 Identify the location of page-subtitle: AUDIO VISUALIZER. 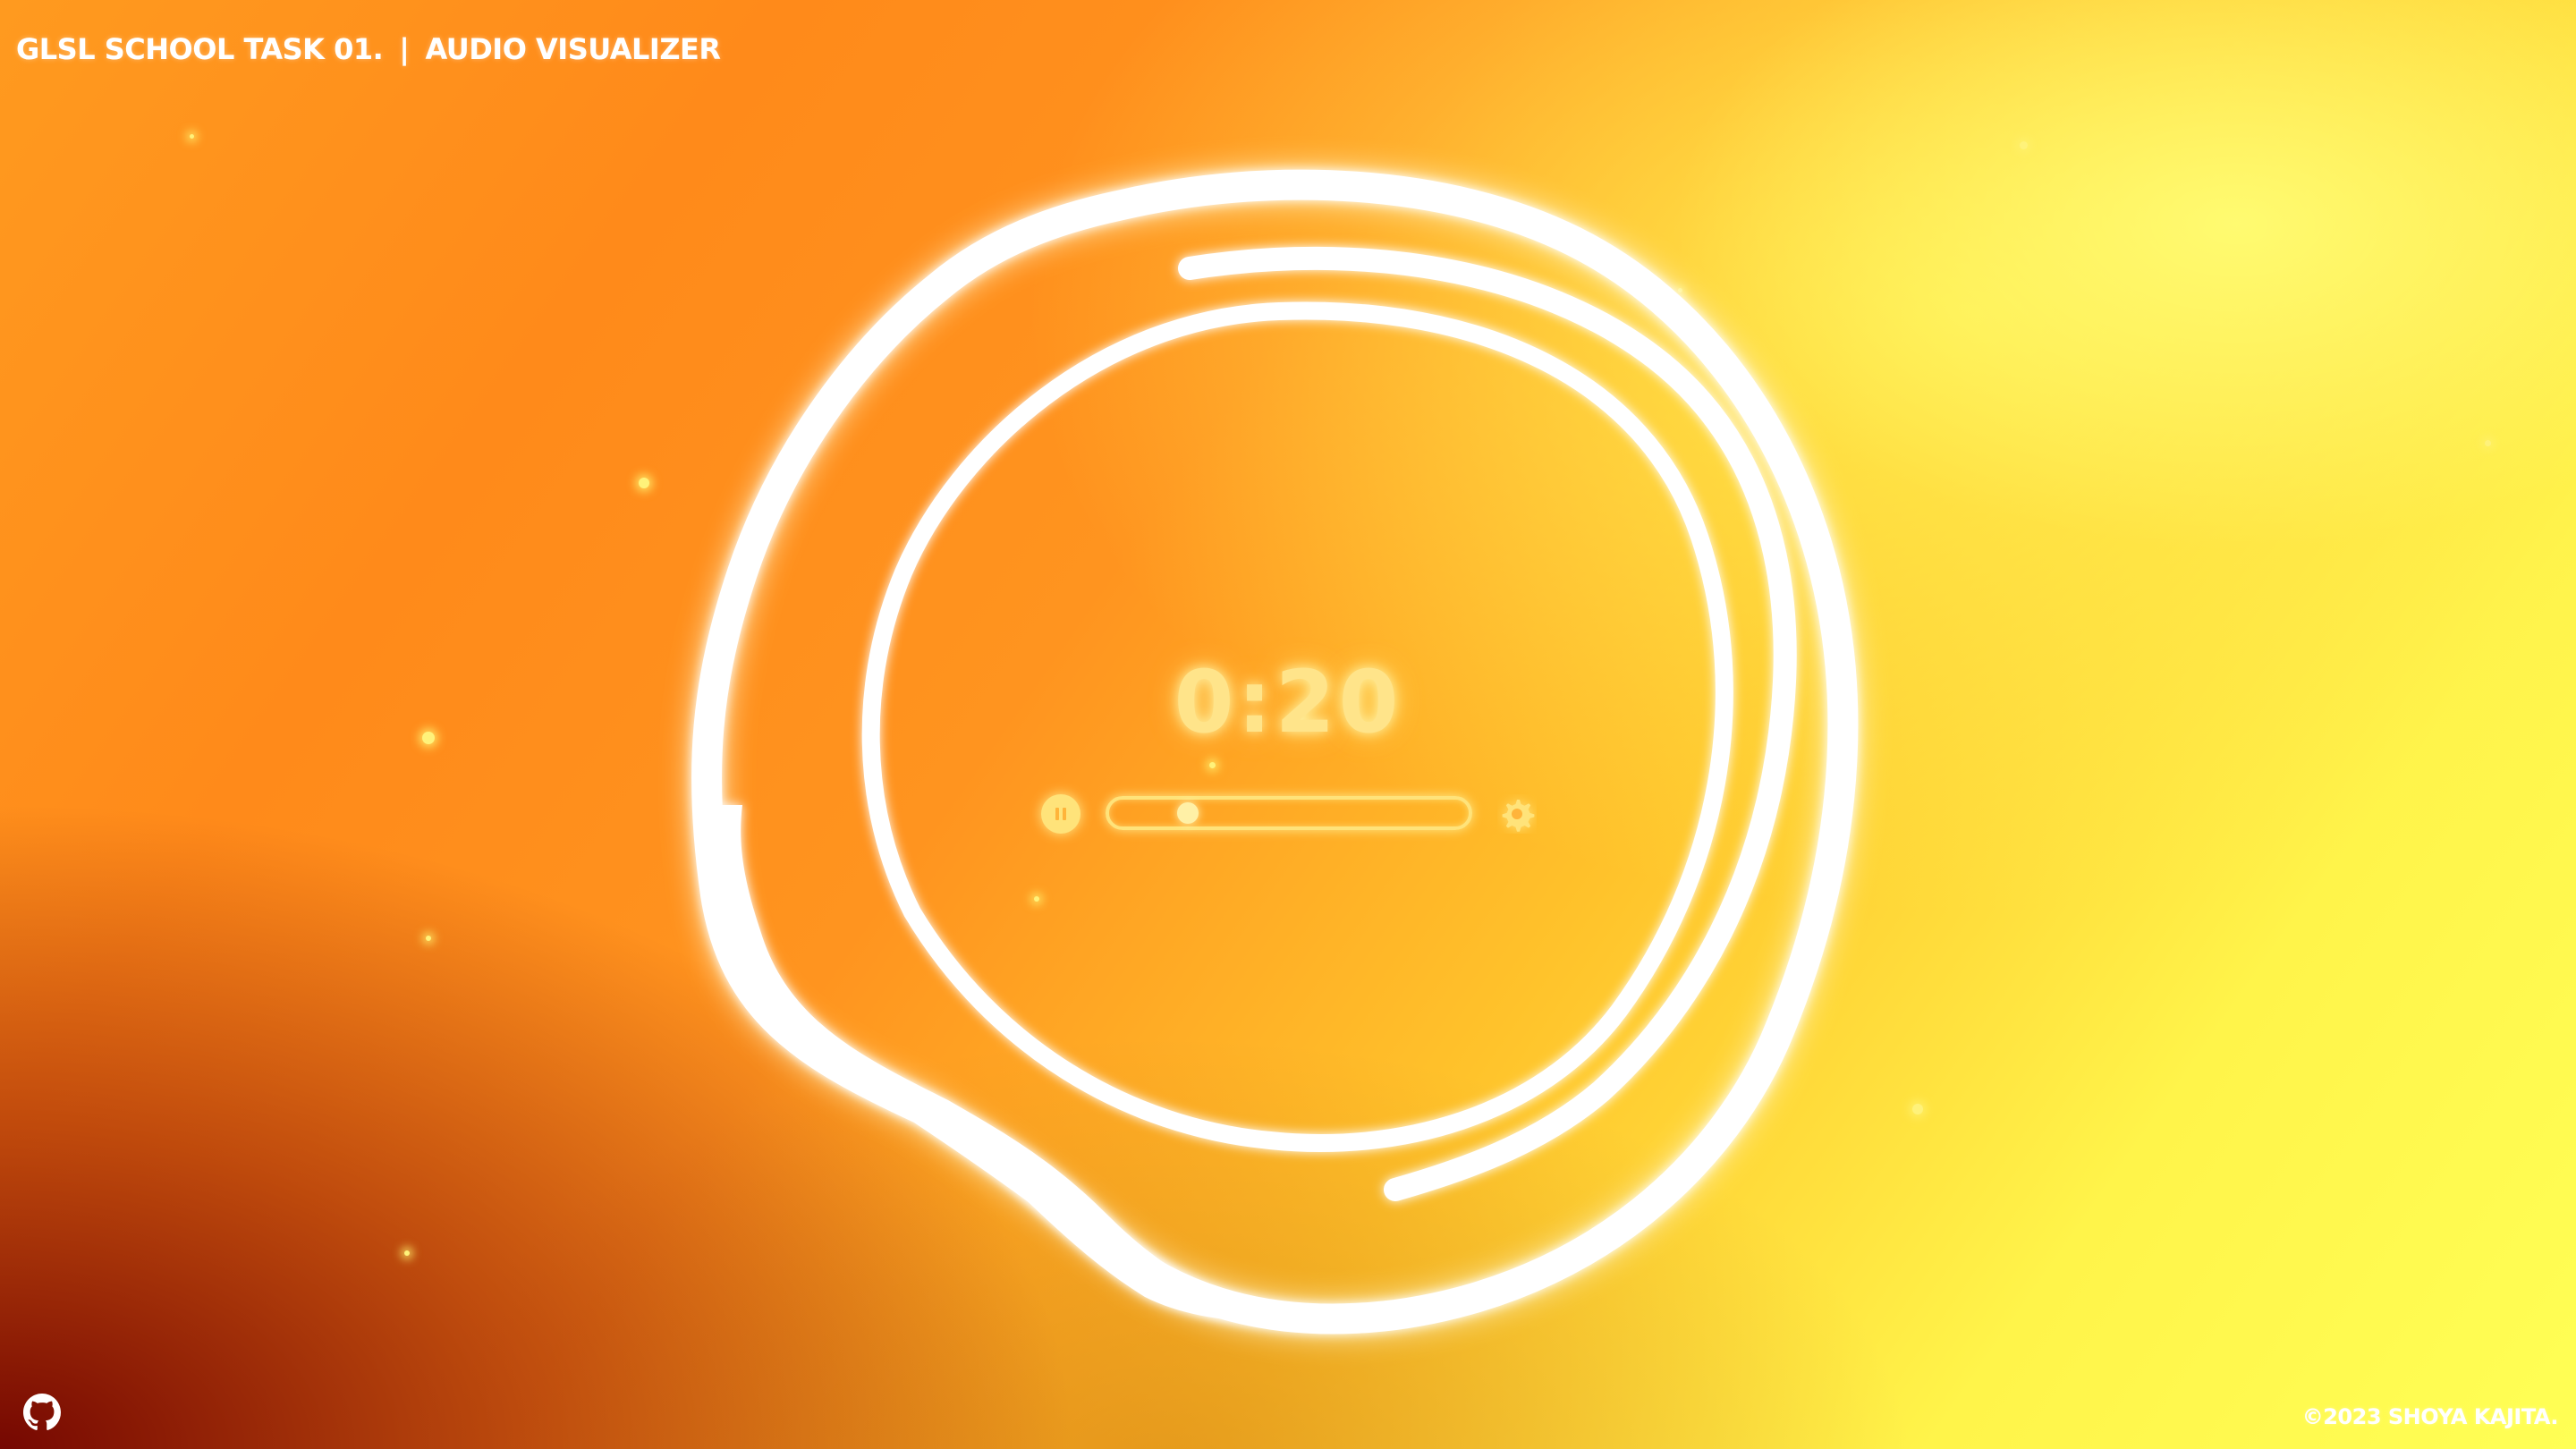
(573, 49).